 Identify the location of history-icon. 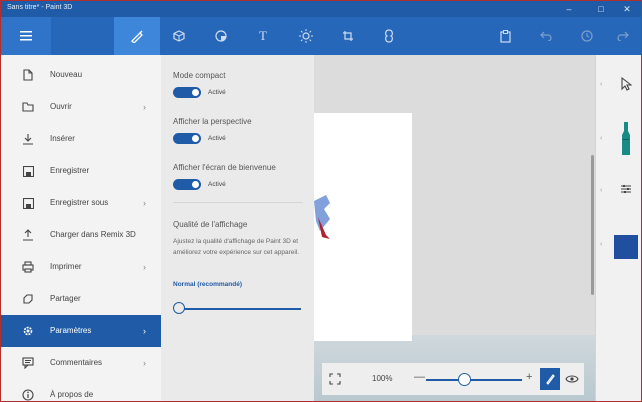
(587, 36).